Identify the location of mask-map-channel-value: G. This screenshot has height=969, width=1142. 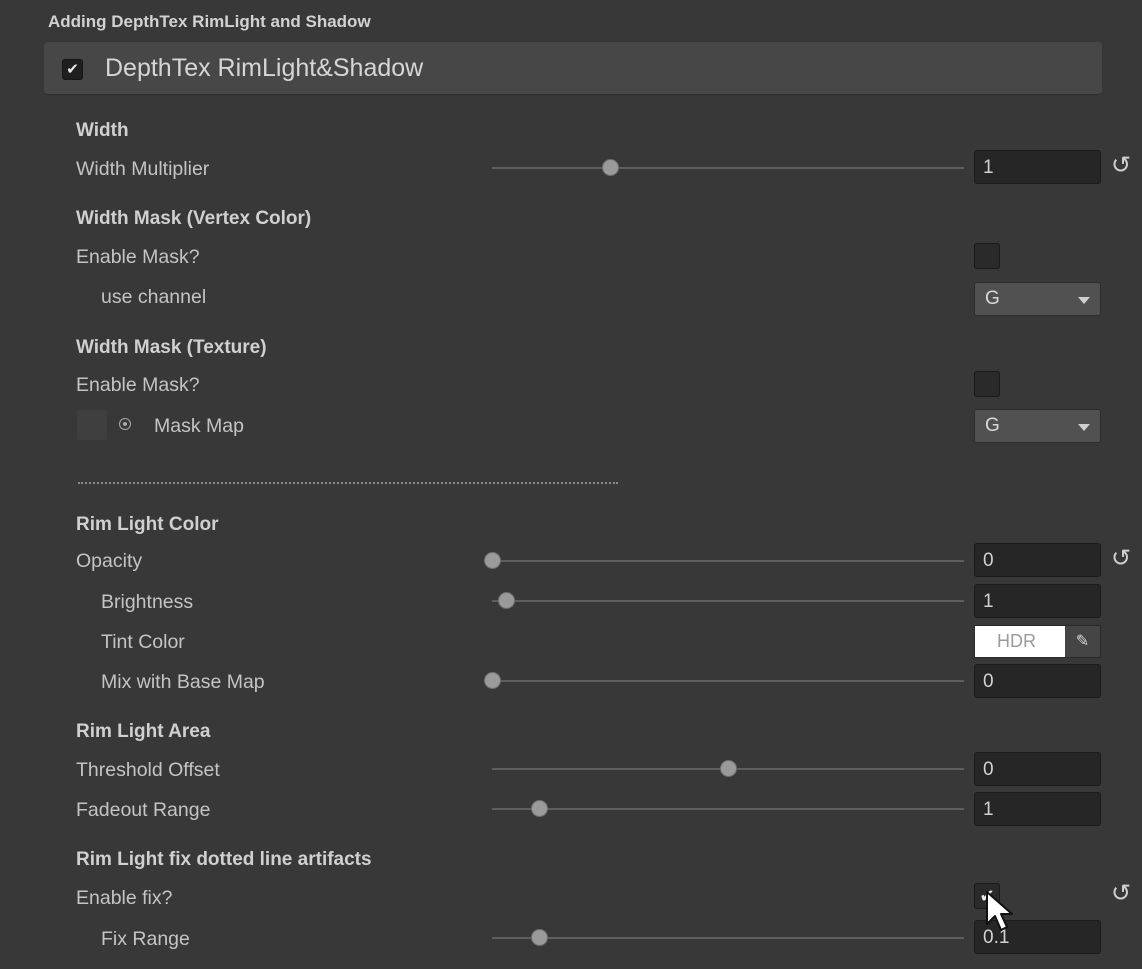
(992, 425).